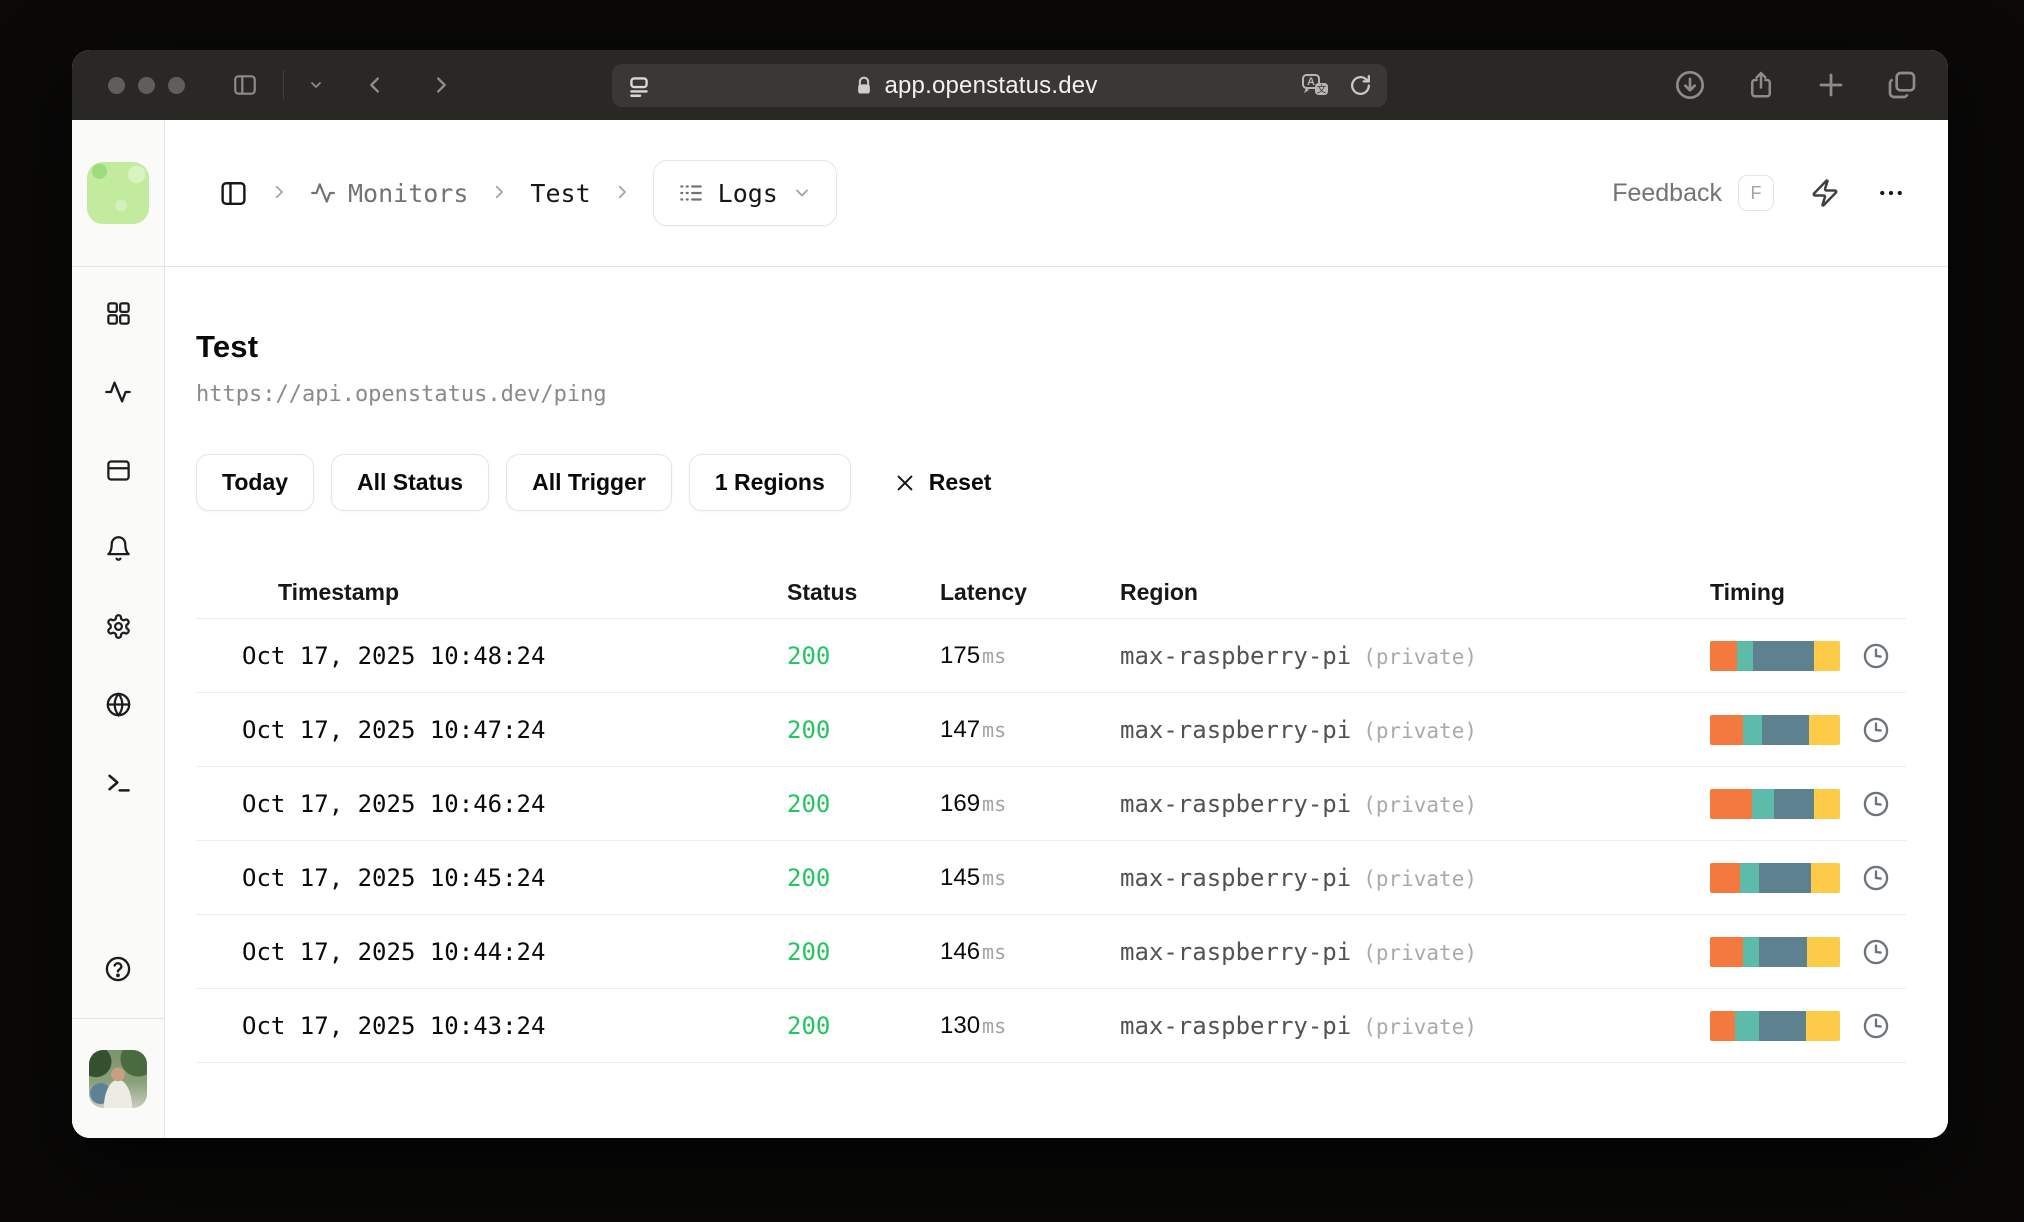 The width and height of the screenshot is (2024, 1222). What do you see at coordinates (1756, 193) in the screenshot?
I see `feedback-shortcut-badge: F` at bounding box center [1756, 193].